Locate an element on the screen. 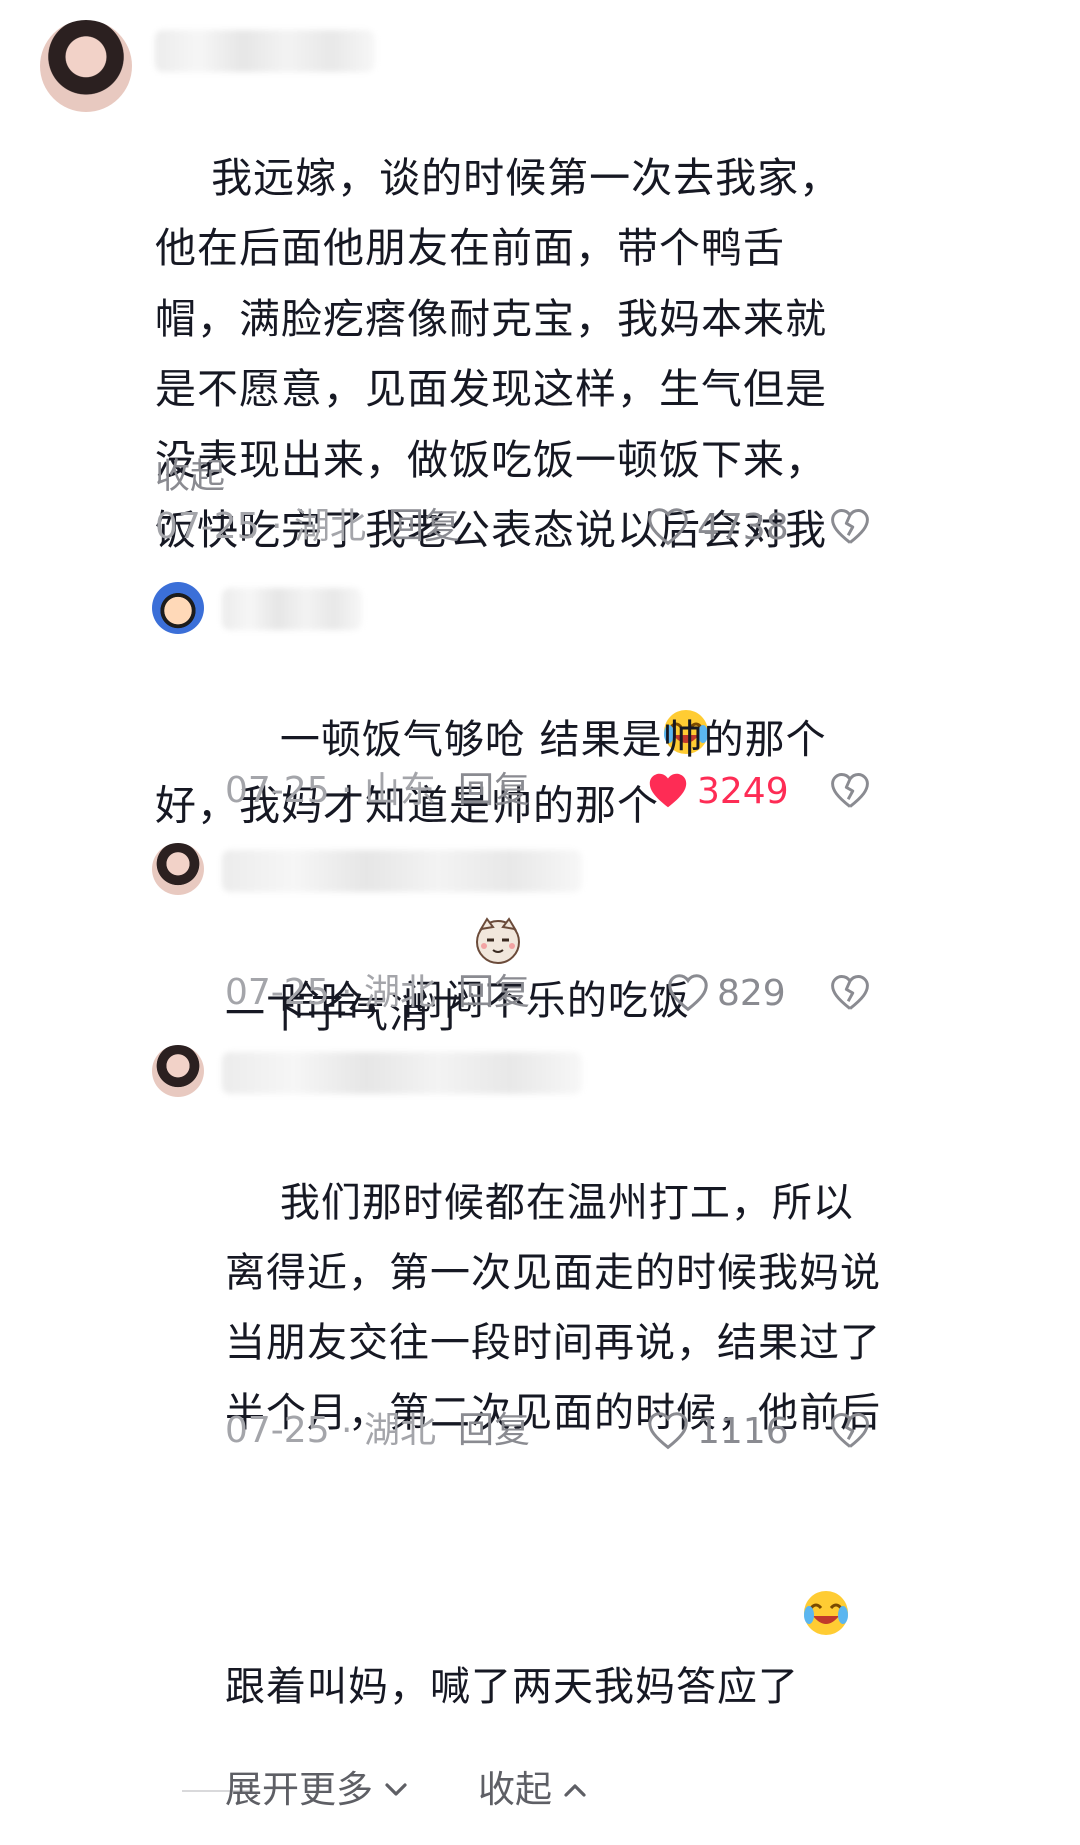  like-button: 829 is located at coordinates (725, 993).